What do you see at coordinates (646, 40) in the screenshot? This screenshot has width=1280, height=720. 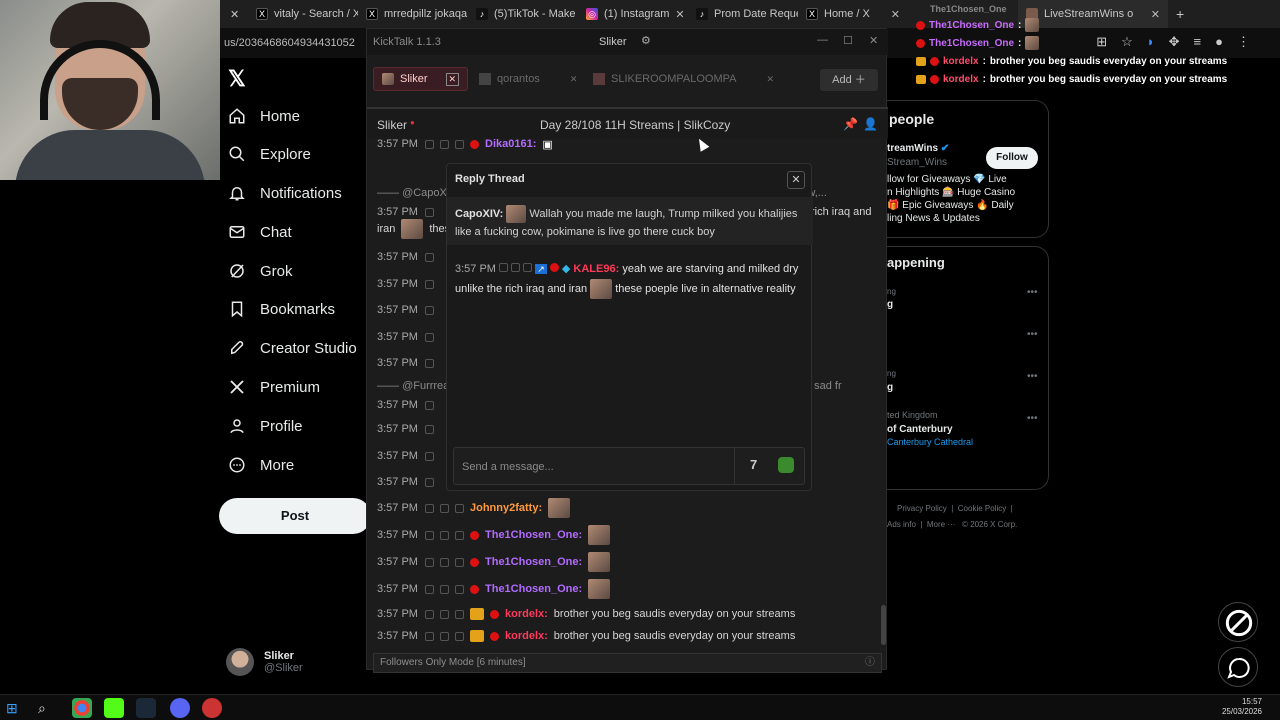 I see `gear-icon: ⚙` at bounding box center [646, 40].